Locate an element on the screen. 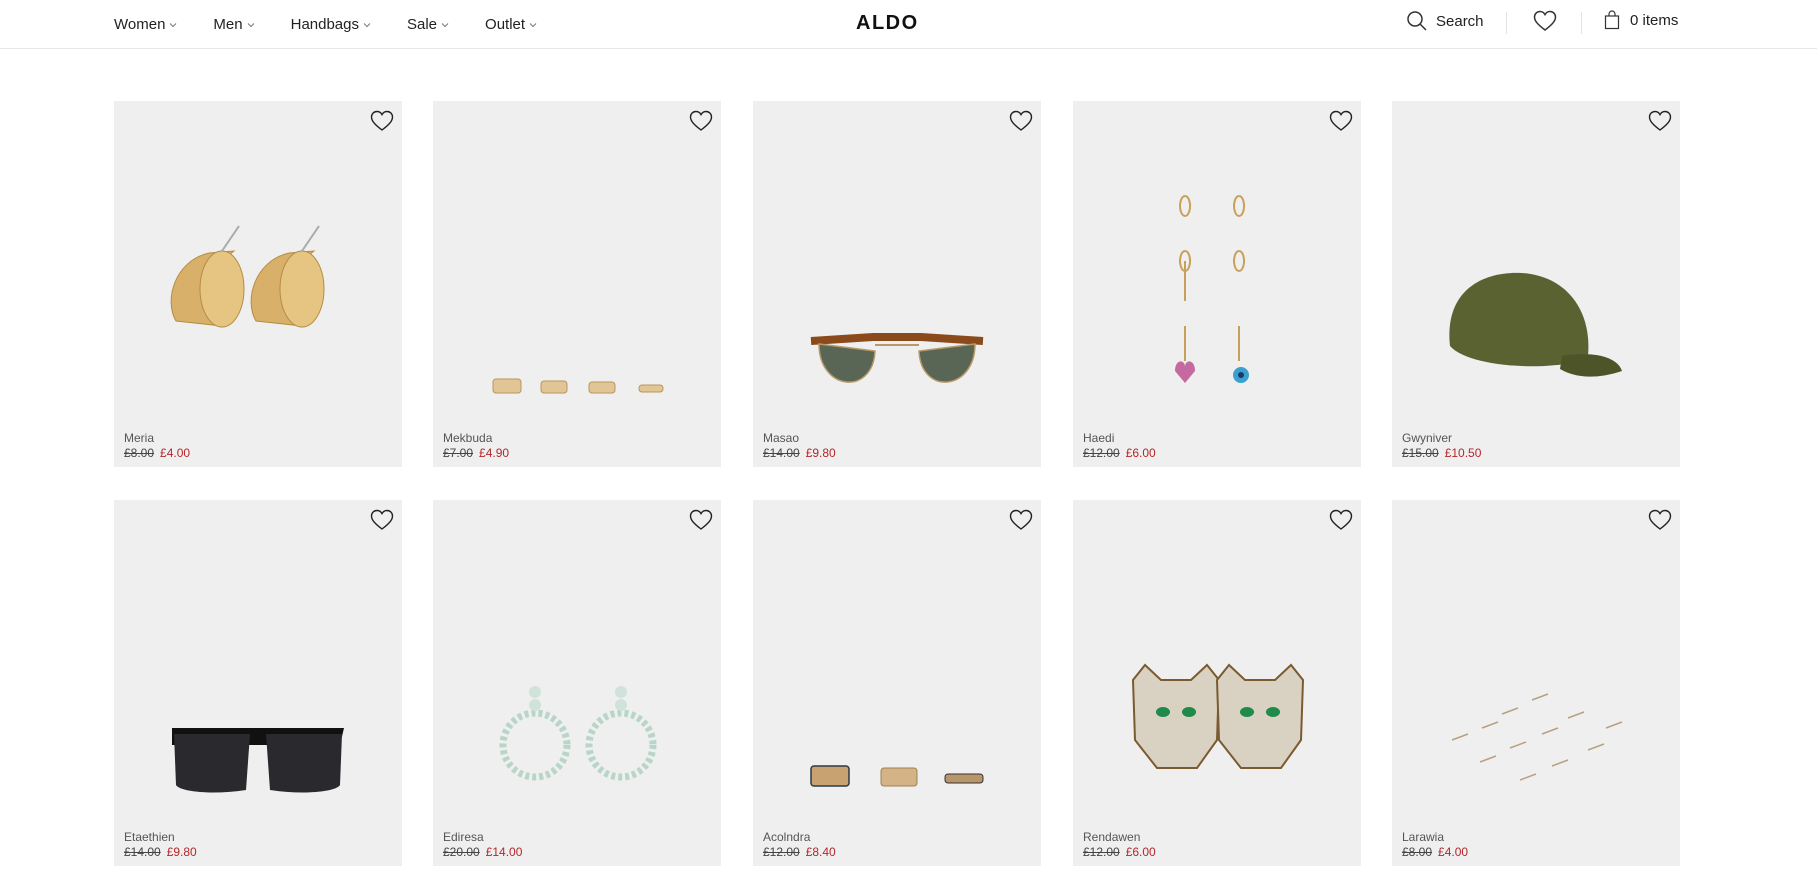 This screenshot has height=882, width=1817. product-card-acolndra: Acolndra £12.00 £8.40 is located at coordinates (897, 683).